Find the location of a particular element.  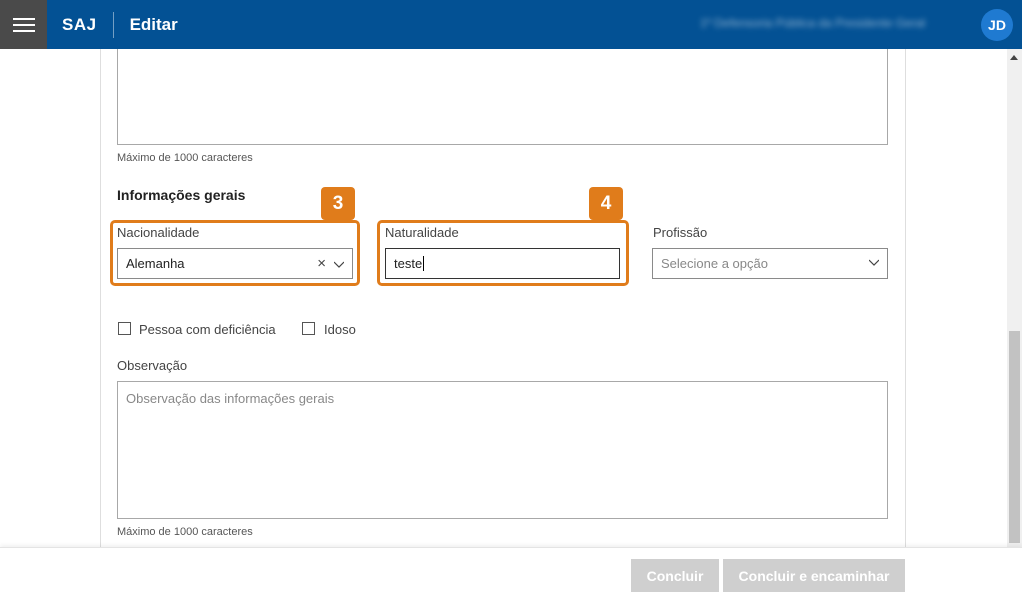

elderly-label: Idoso is located at coordinates (340, 329).